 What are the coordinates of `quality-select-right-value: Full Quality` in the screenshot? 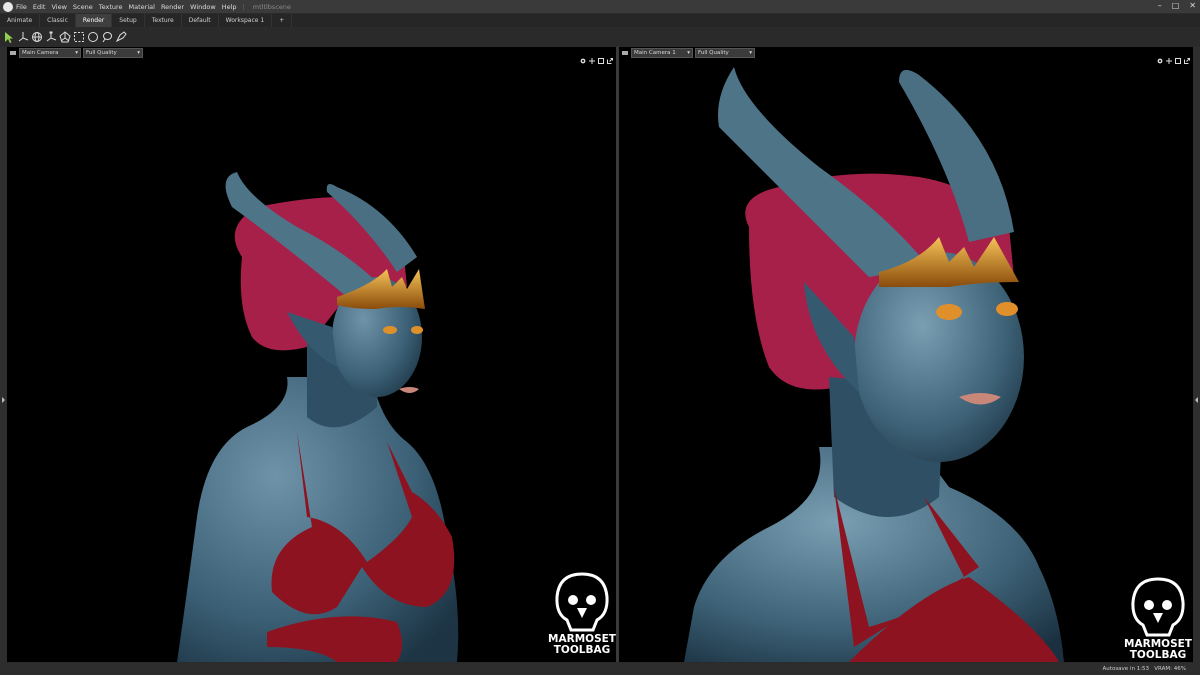 It's located at (713, 53).